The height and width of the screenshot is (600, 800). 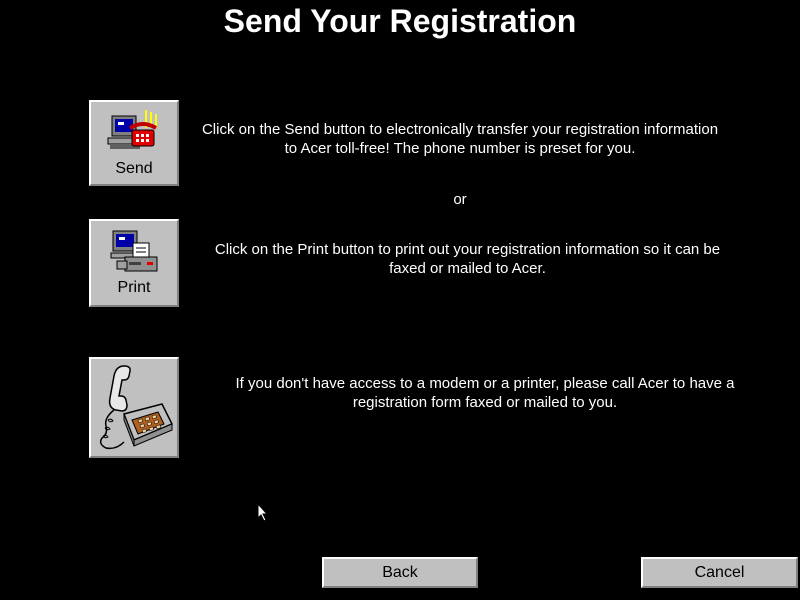 I want to click on send-button-label: Send, so click(x=134, y=168).